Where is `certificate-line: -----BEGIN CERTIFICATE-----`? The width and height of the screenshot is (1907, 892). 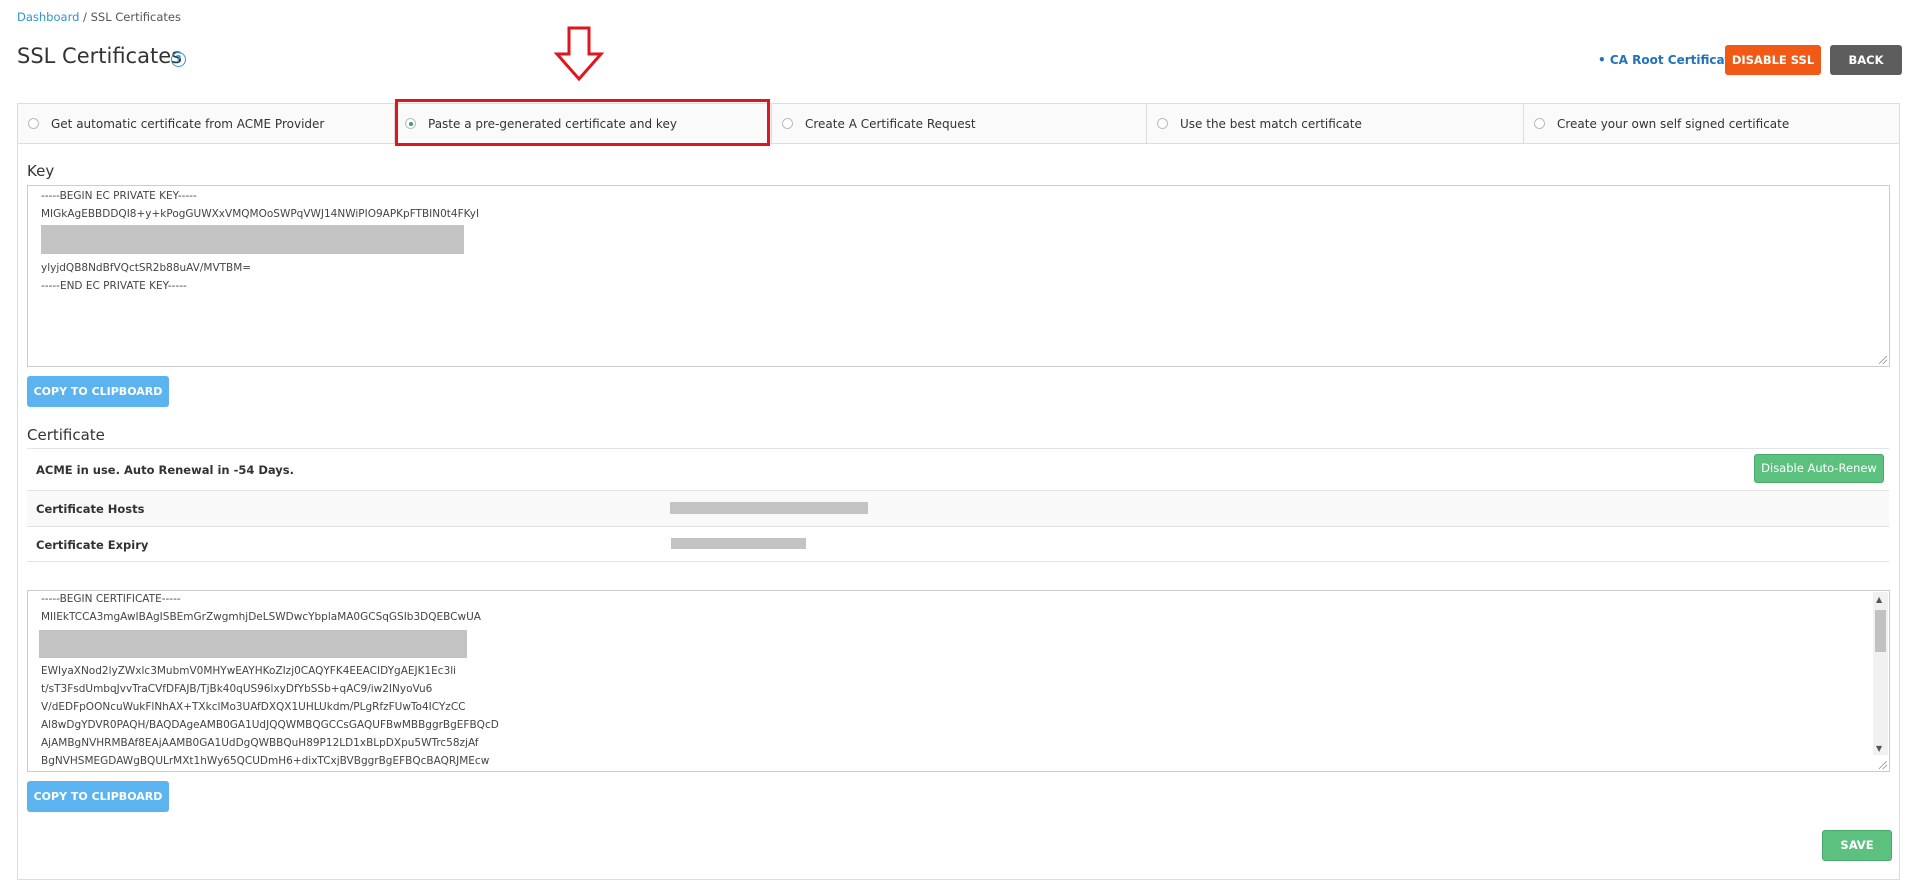 certificate-line: -----BEGIN CERTIFICATE----- is located at coordinates (111, 599).